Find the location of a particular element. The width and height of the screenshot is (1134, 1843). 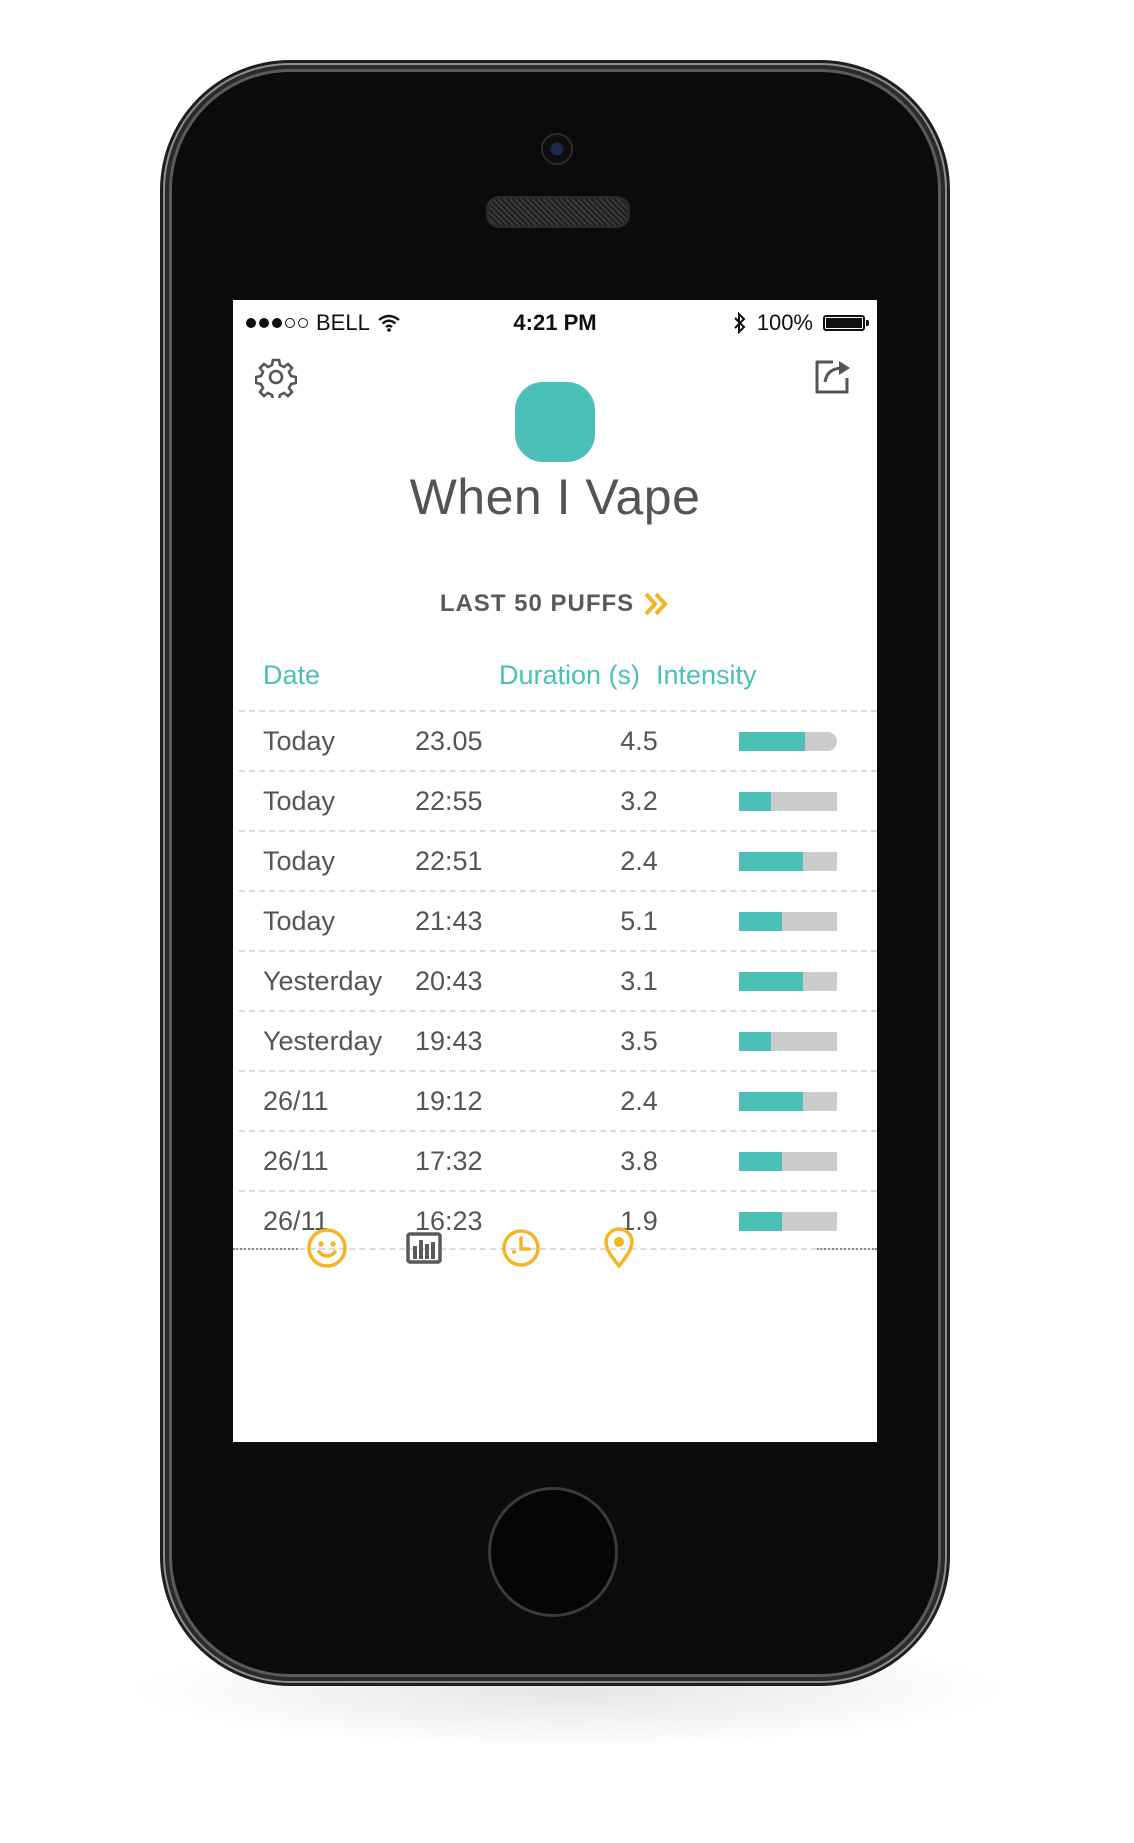

row-time: 21:43 is located at coordinates (449, 921).